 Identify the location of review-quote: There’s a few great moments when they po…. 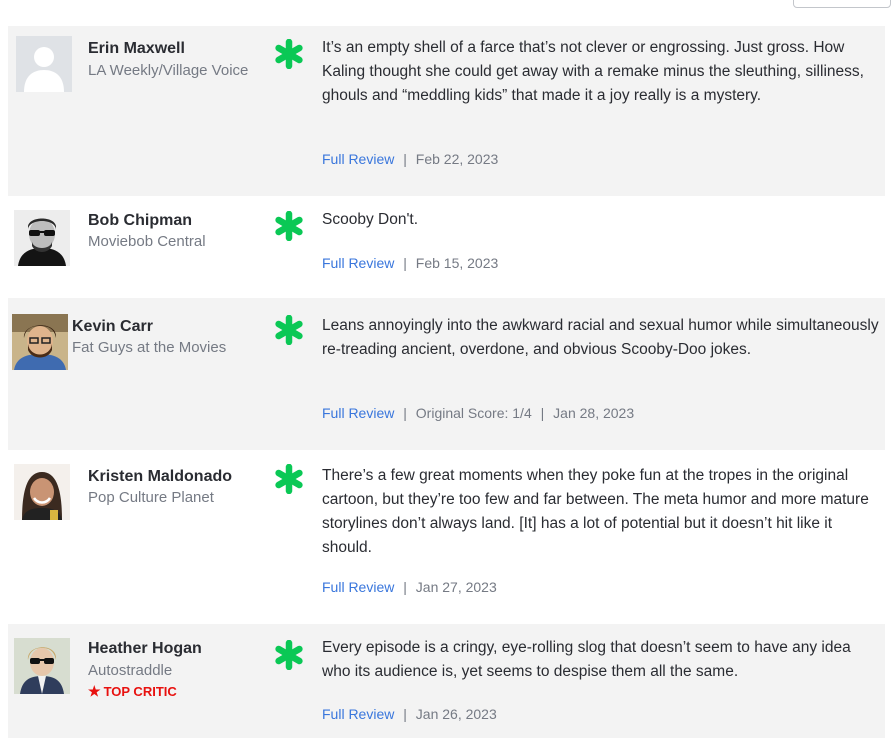
(595, 511).